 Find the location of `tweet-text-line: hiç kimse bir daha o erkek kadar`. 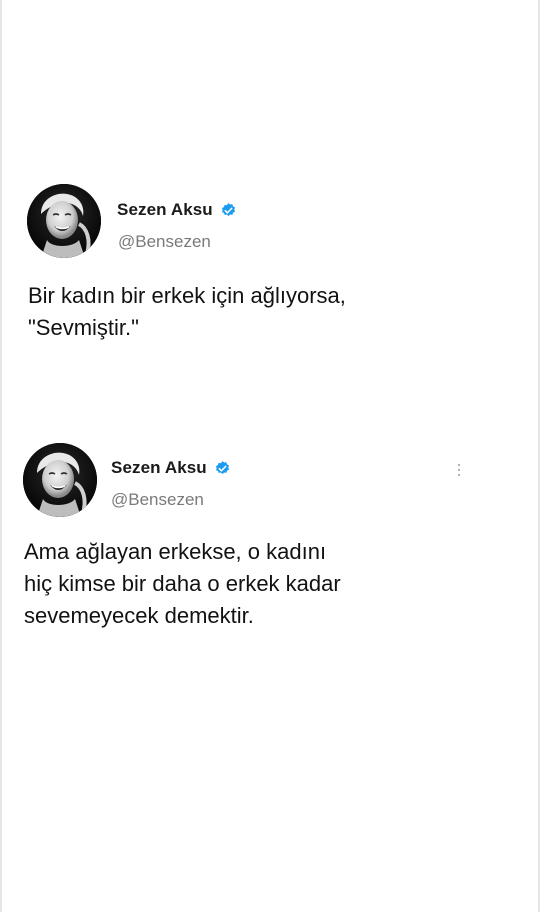

tweet-text-line: hiç kimse bir daha o erkek kadar is located at coordinates (182, 583).